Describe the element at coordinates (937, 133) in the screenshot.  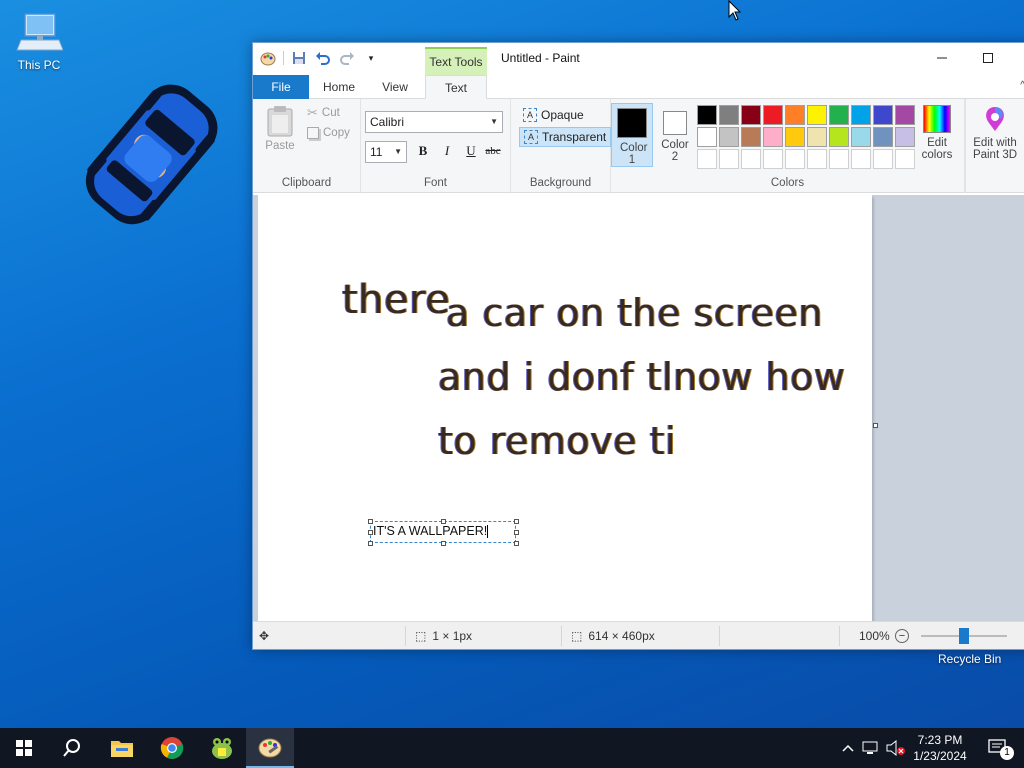
I see `edit-colors-button: Edit colors` at that location.